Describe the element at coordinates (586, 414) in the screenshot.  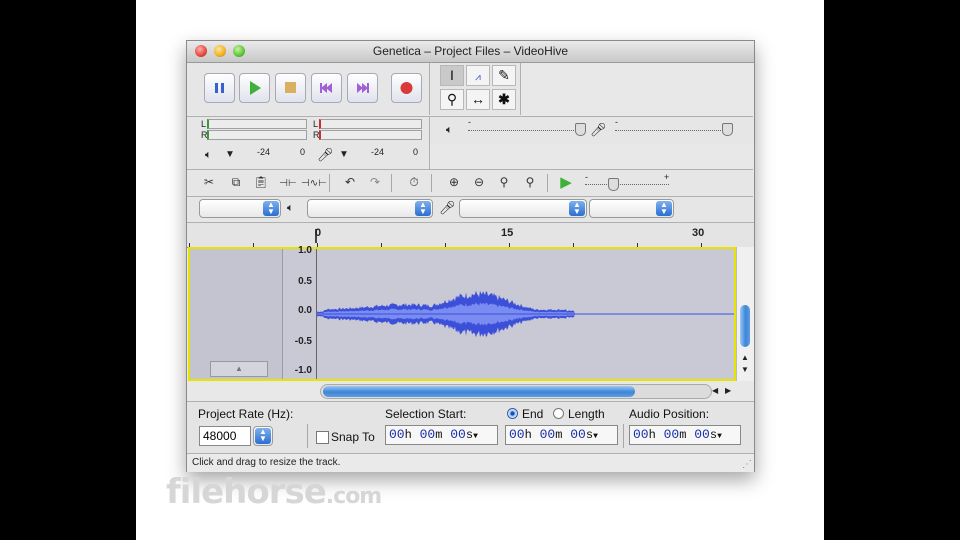
I see `length-radio-label: Length` at that location.